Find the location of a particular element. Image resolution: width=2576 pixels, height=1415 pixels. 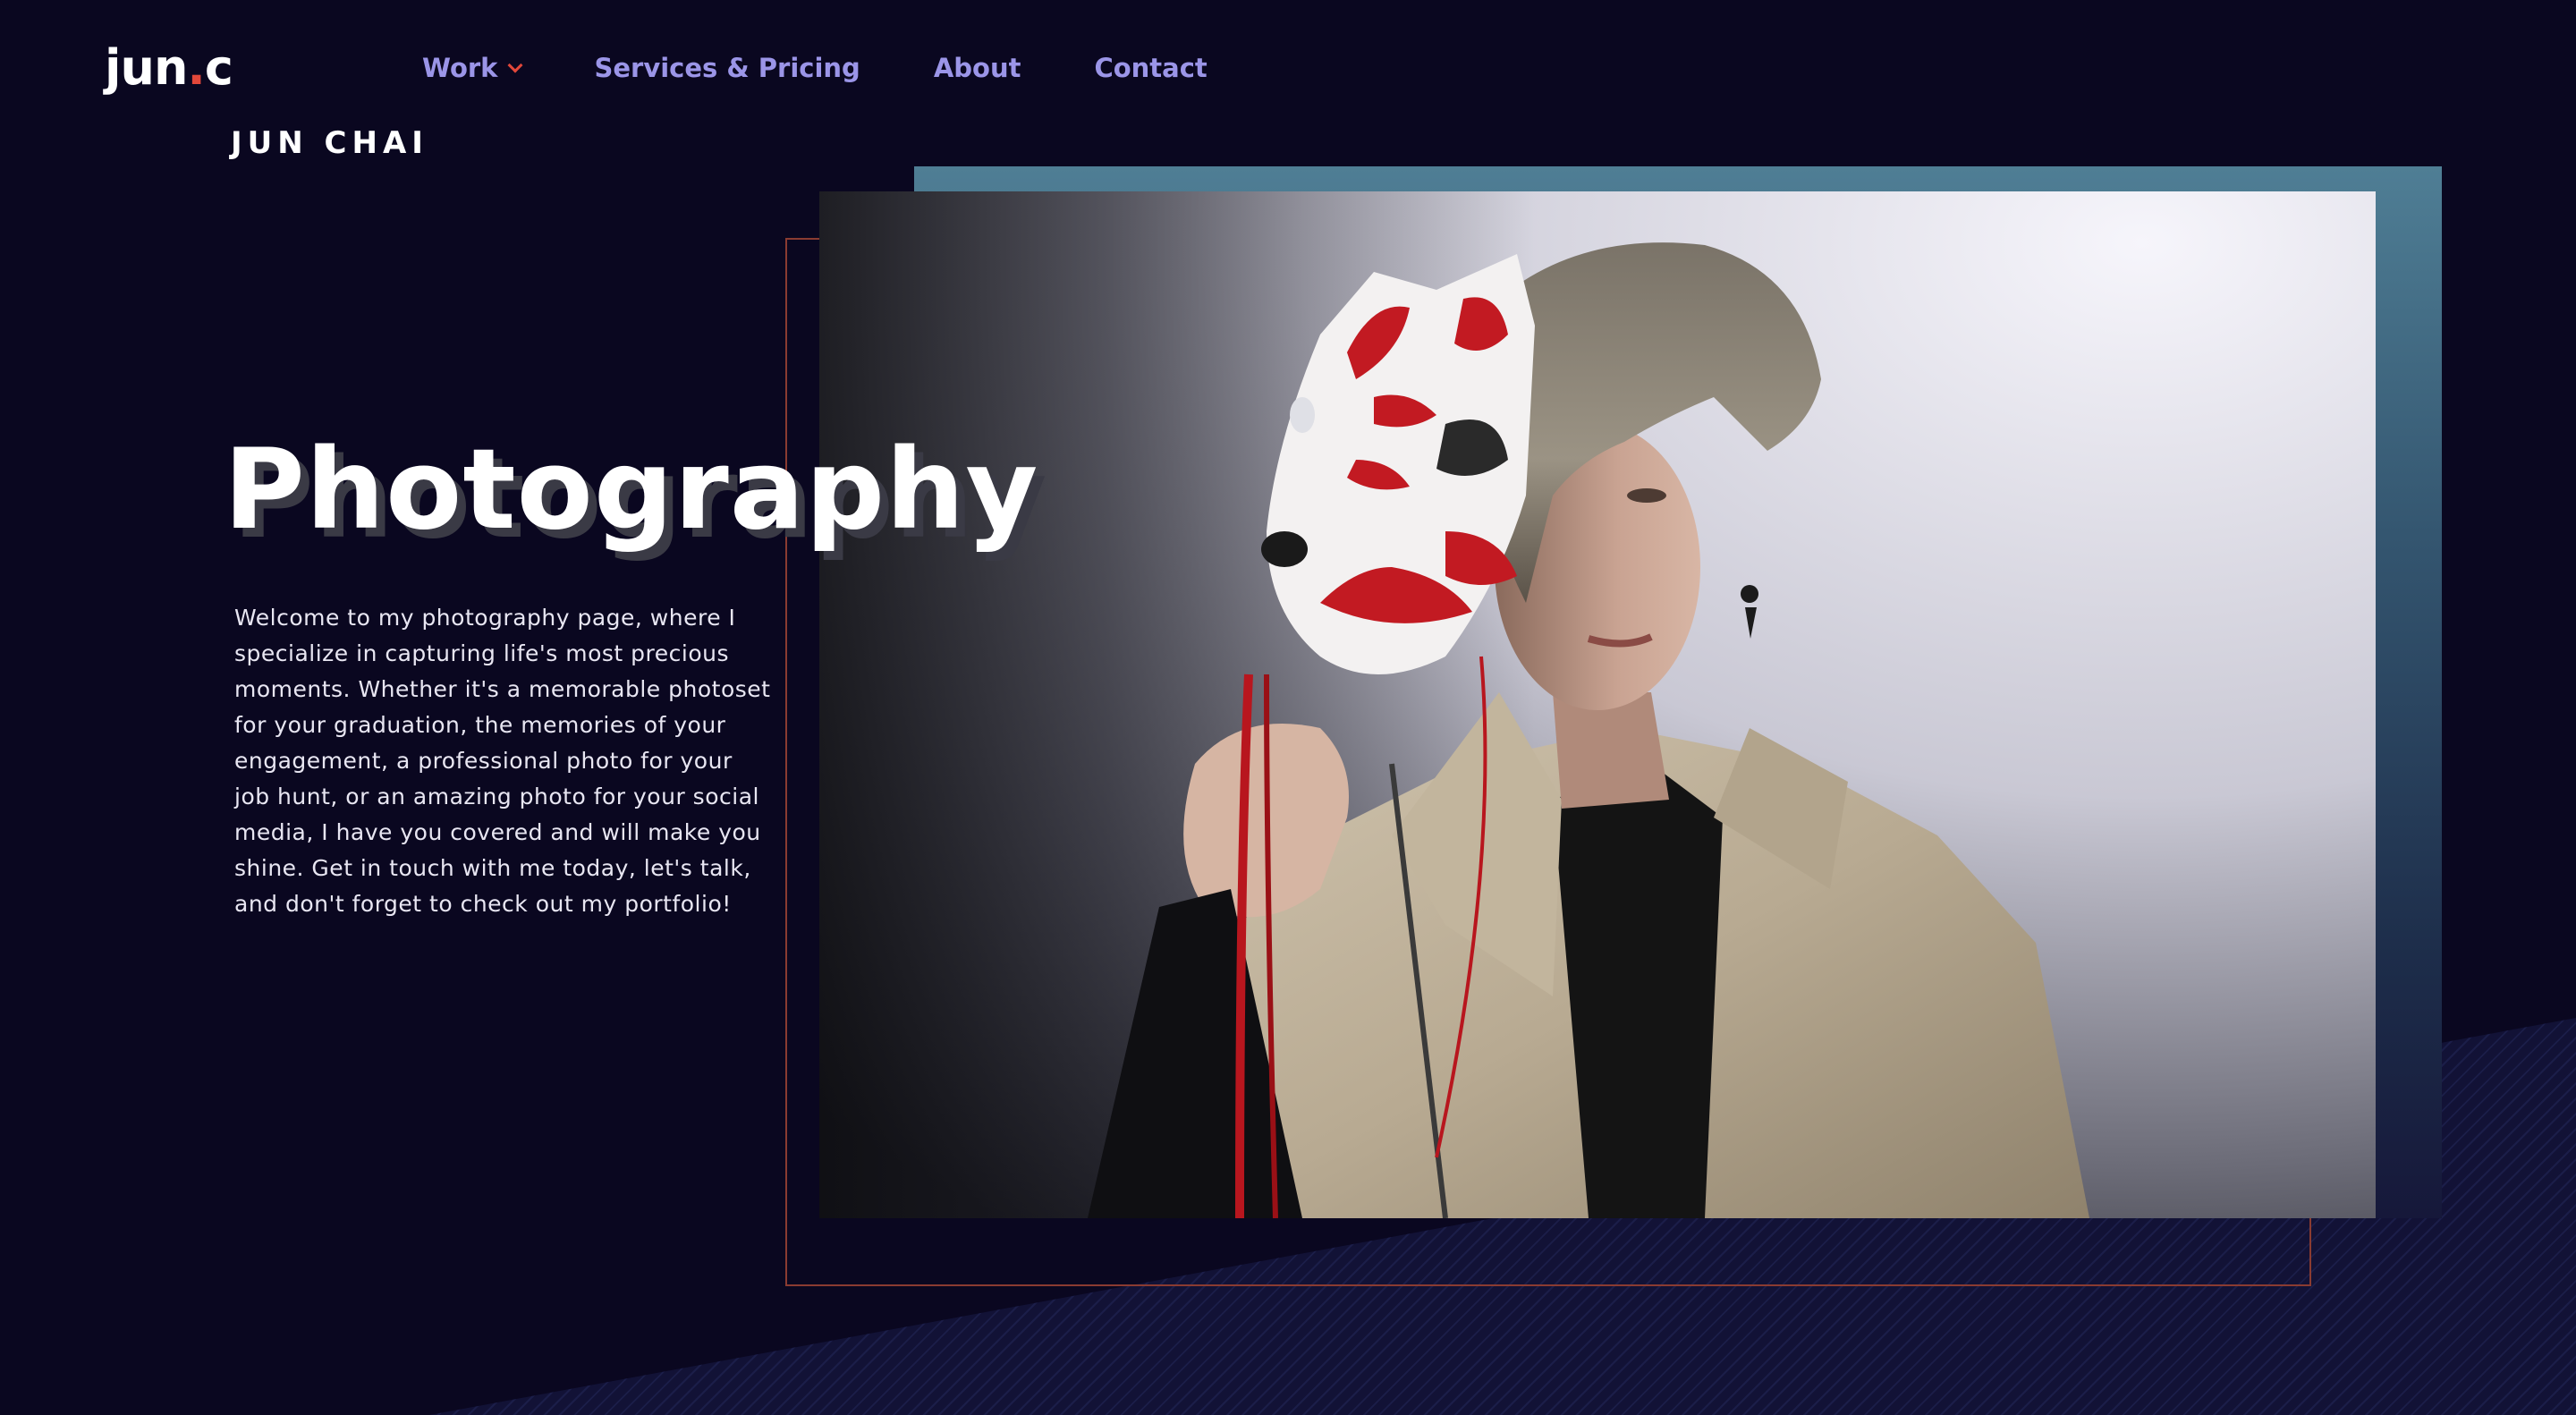

nav-item-services-label: Services & Pricing is located at coordinates (727, 68).